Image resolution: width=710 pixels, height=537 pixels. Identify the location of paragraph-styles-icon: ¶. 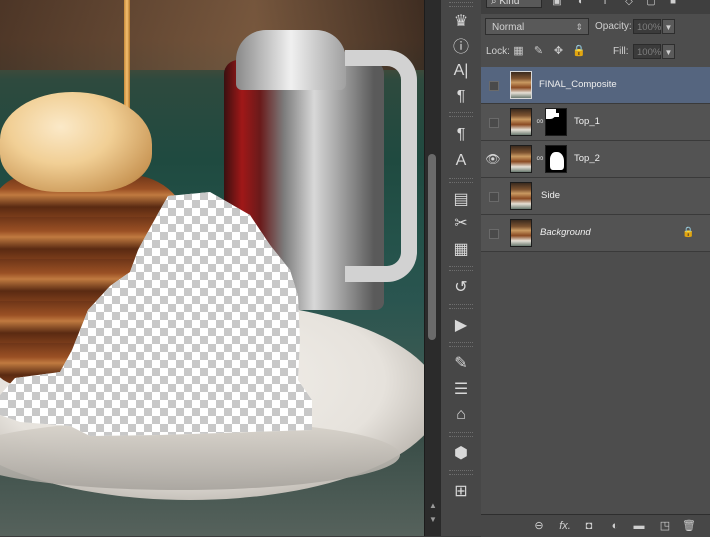
(461, 135).